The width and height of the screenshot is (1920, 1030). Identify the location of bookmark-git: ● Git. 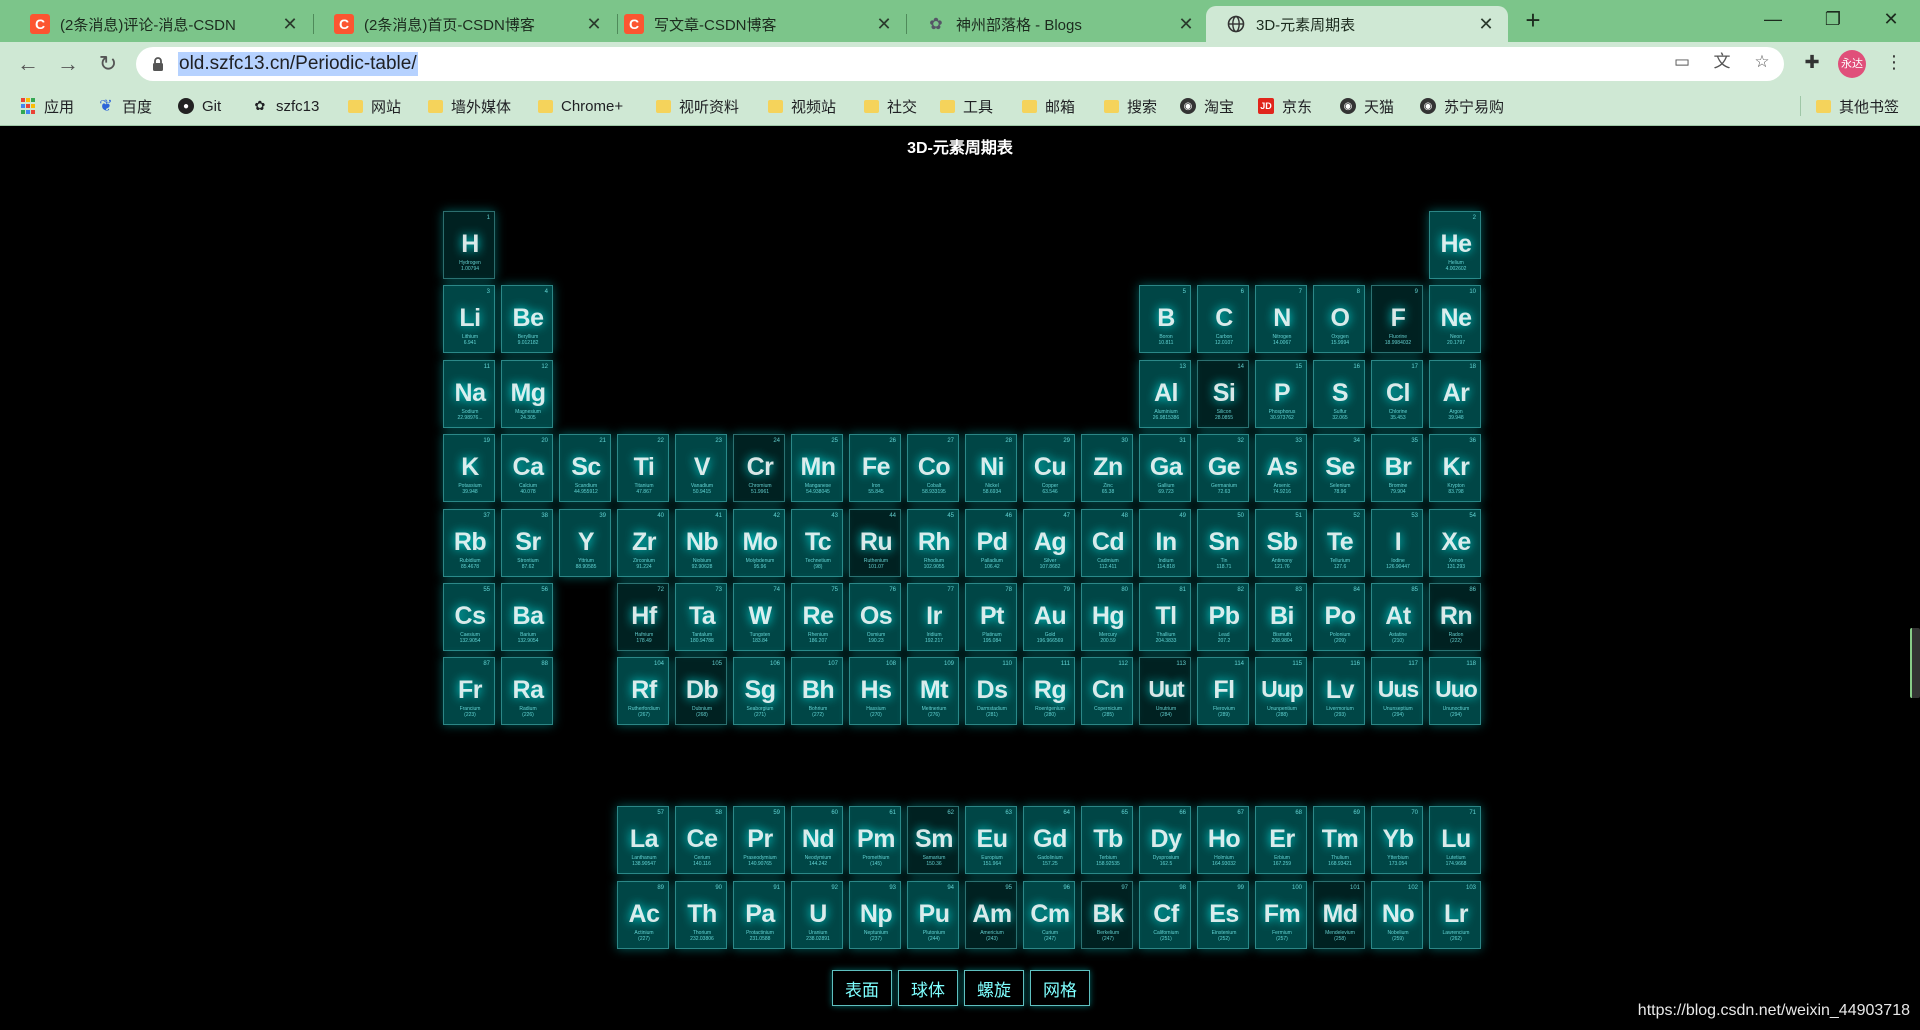
(199, 106).